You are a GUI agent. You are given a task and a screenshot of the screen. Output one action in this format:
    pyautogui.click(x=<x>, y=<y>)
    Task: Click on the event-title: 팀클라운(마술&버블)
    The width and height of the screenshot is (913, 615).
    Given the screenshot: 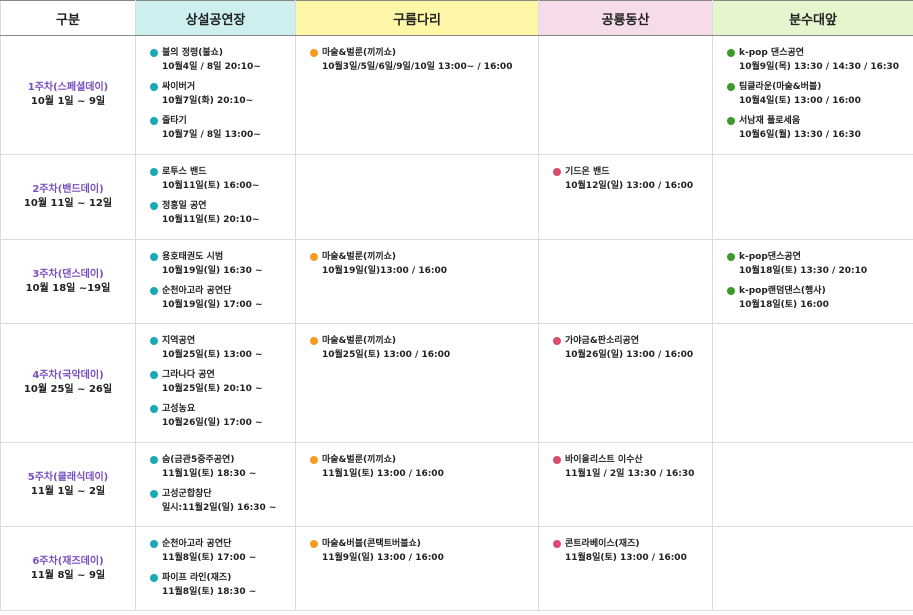 What is the action you would take?
    pyautogui.click(x=816, y=87)
    